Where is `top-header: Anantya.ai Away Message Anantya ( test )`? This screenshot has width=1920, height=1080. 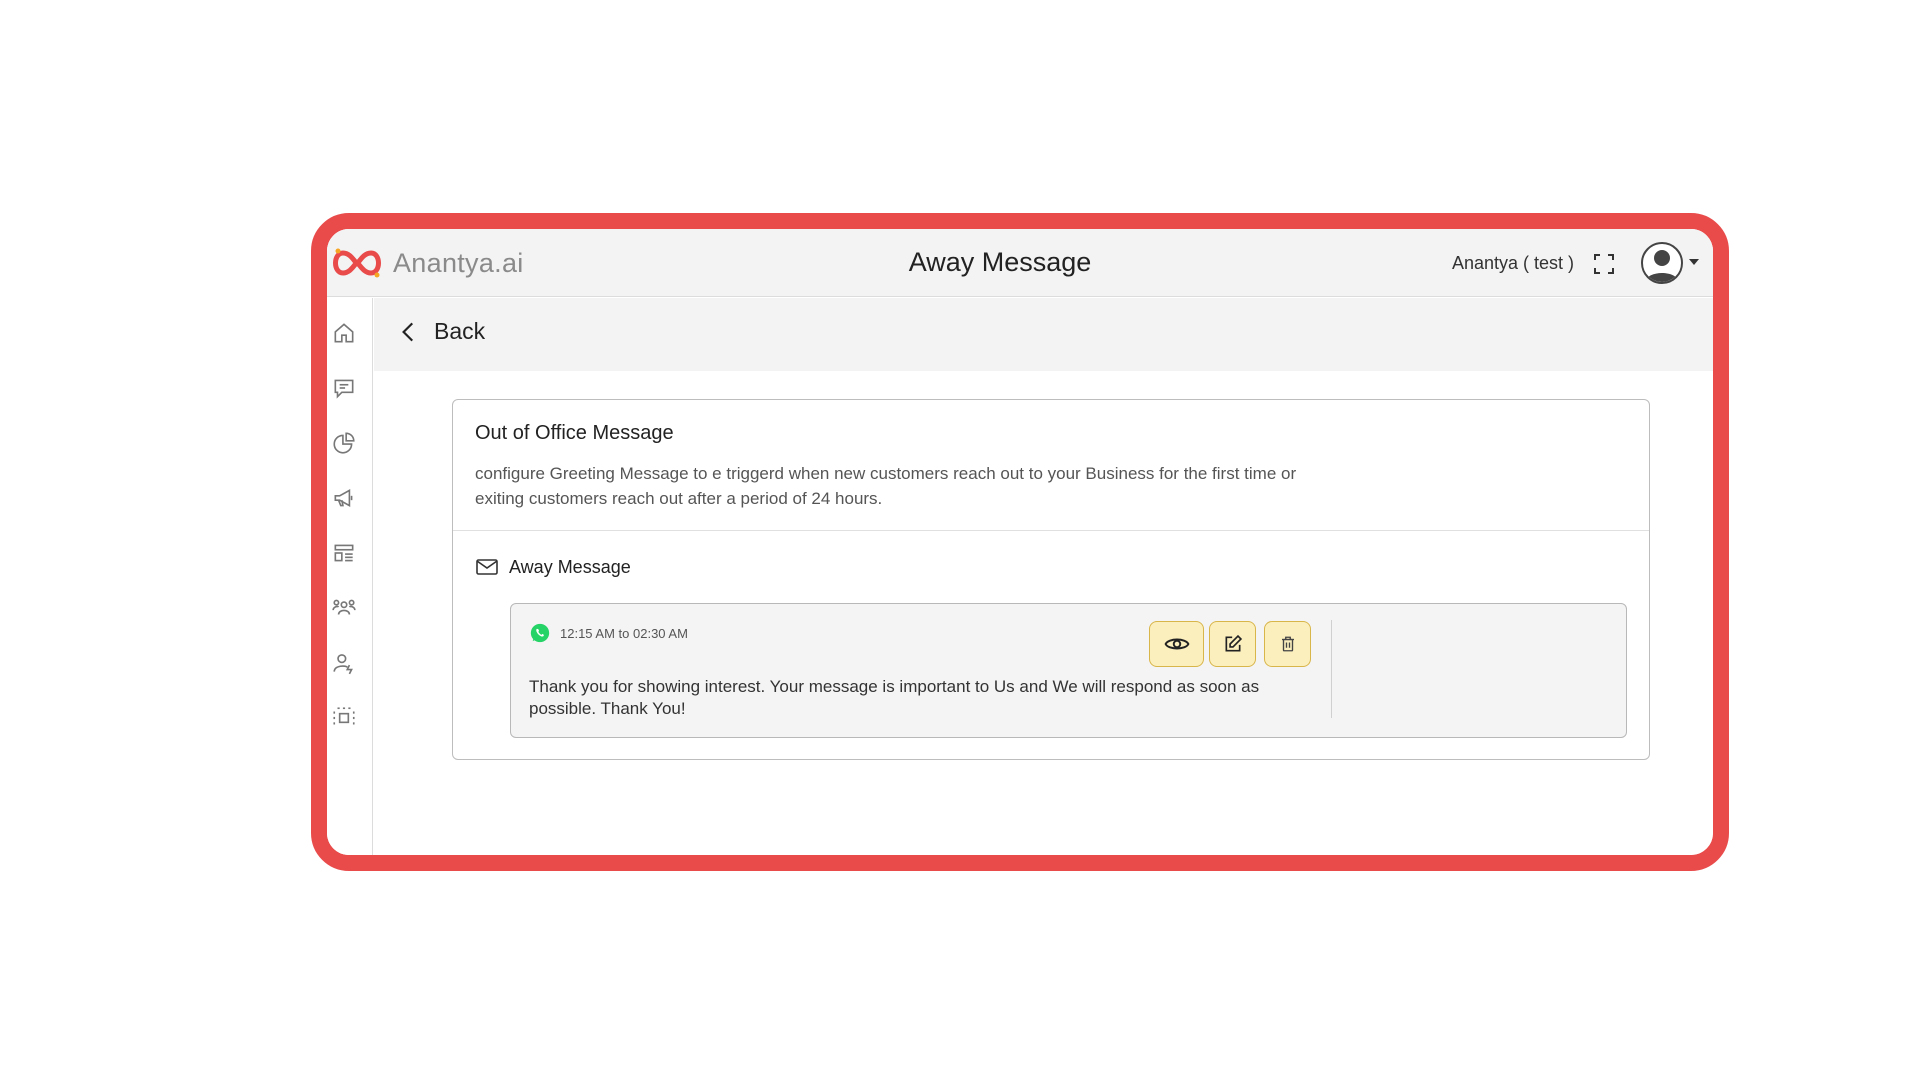
top-header: Anantya.ai Away Message Anantya ( test ) is located at coordinates (1020, 263).